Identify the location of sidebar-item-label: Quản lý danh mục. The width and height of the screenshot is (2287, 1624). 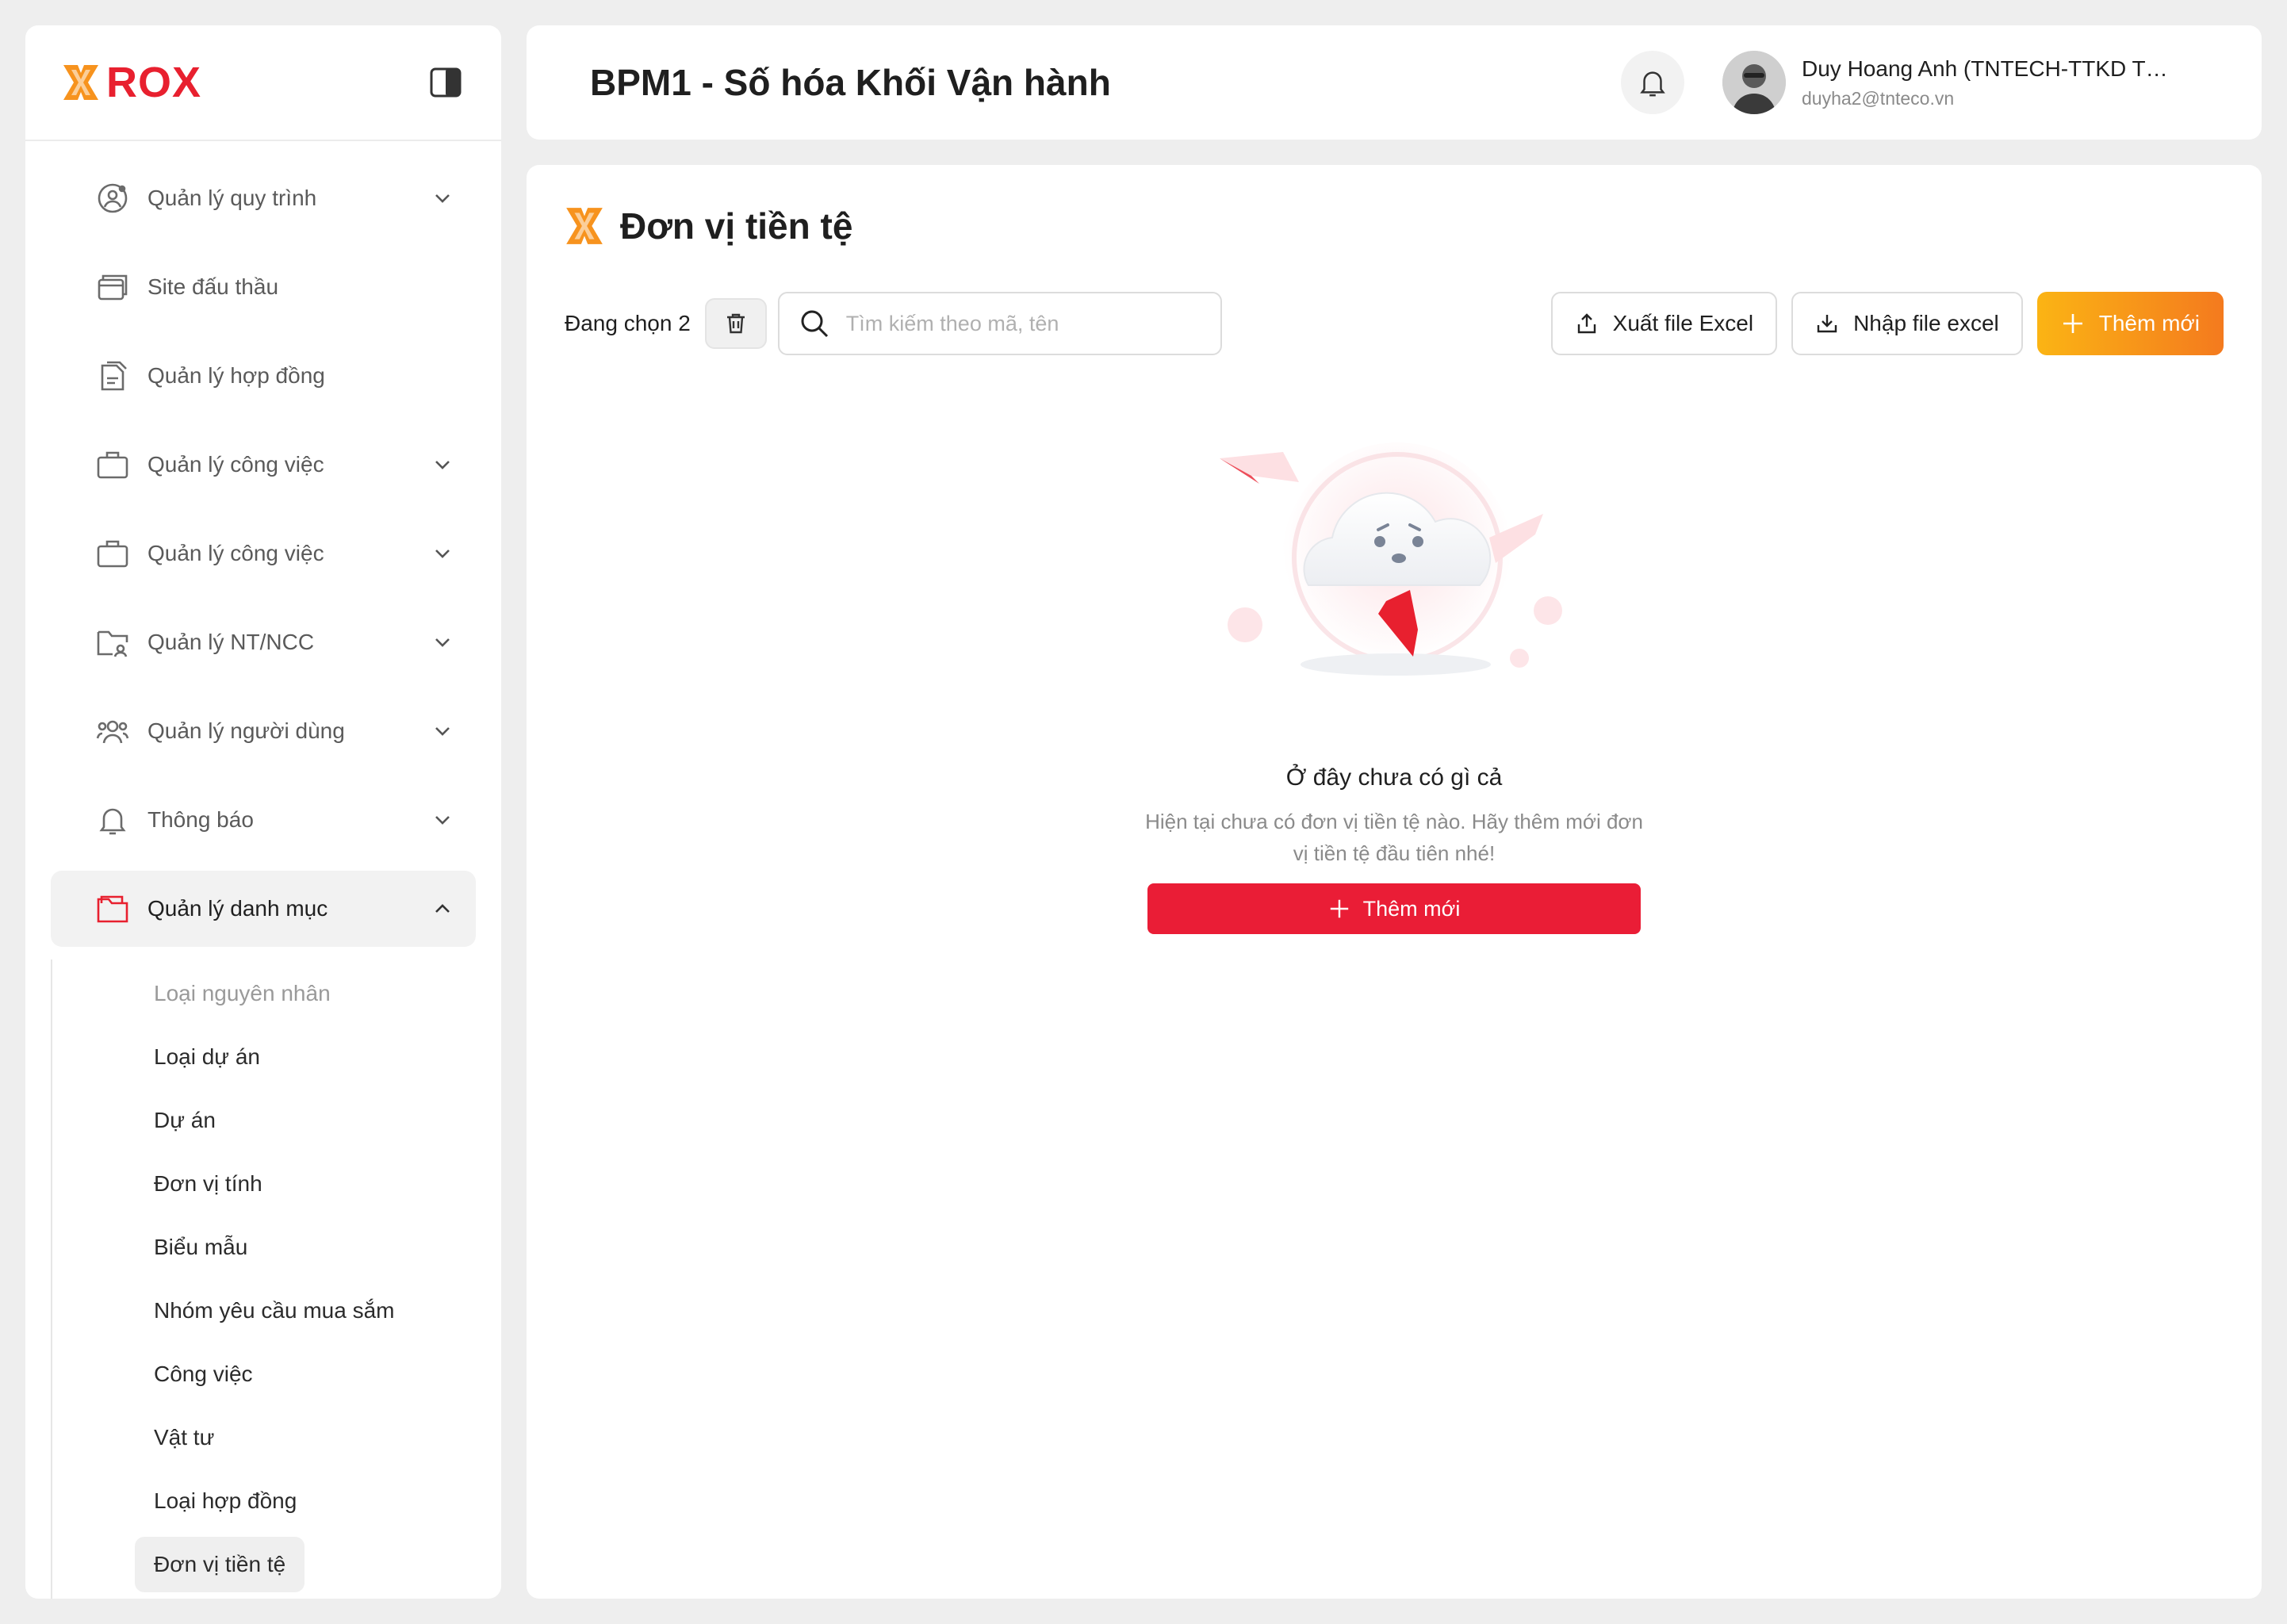
(237, 909).